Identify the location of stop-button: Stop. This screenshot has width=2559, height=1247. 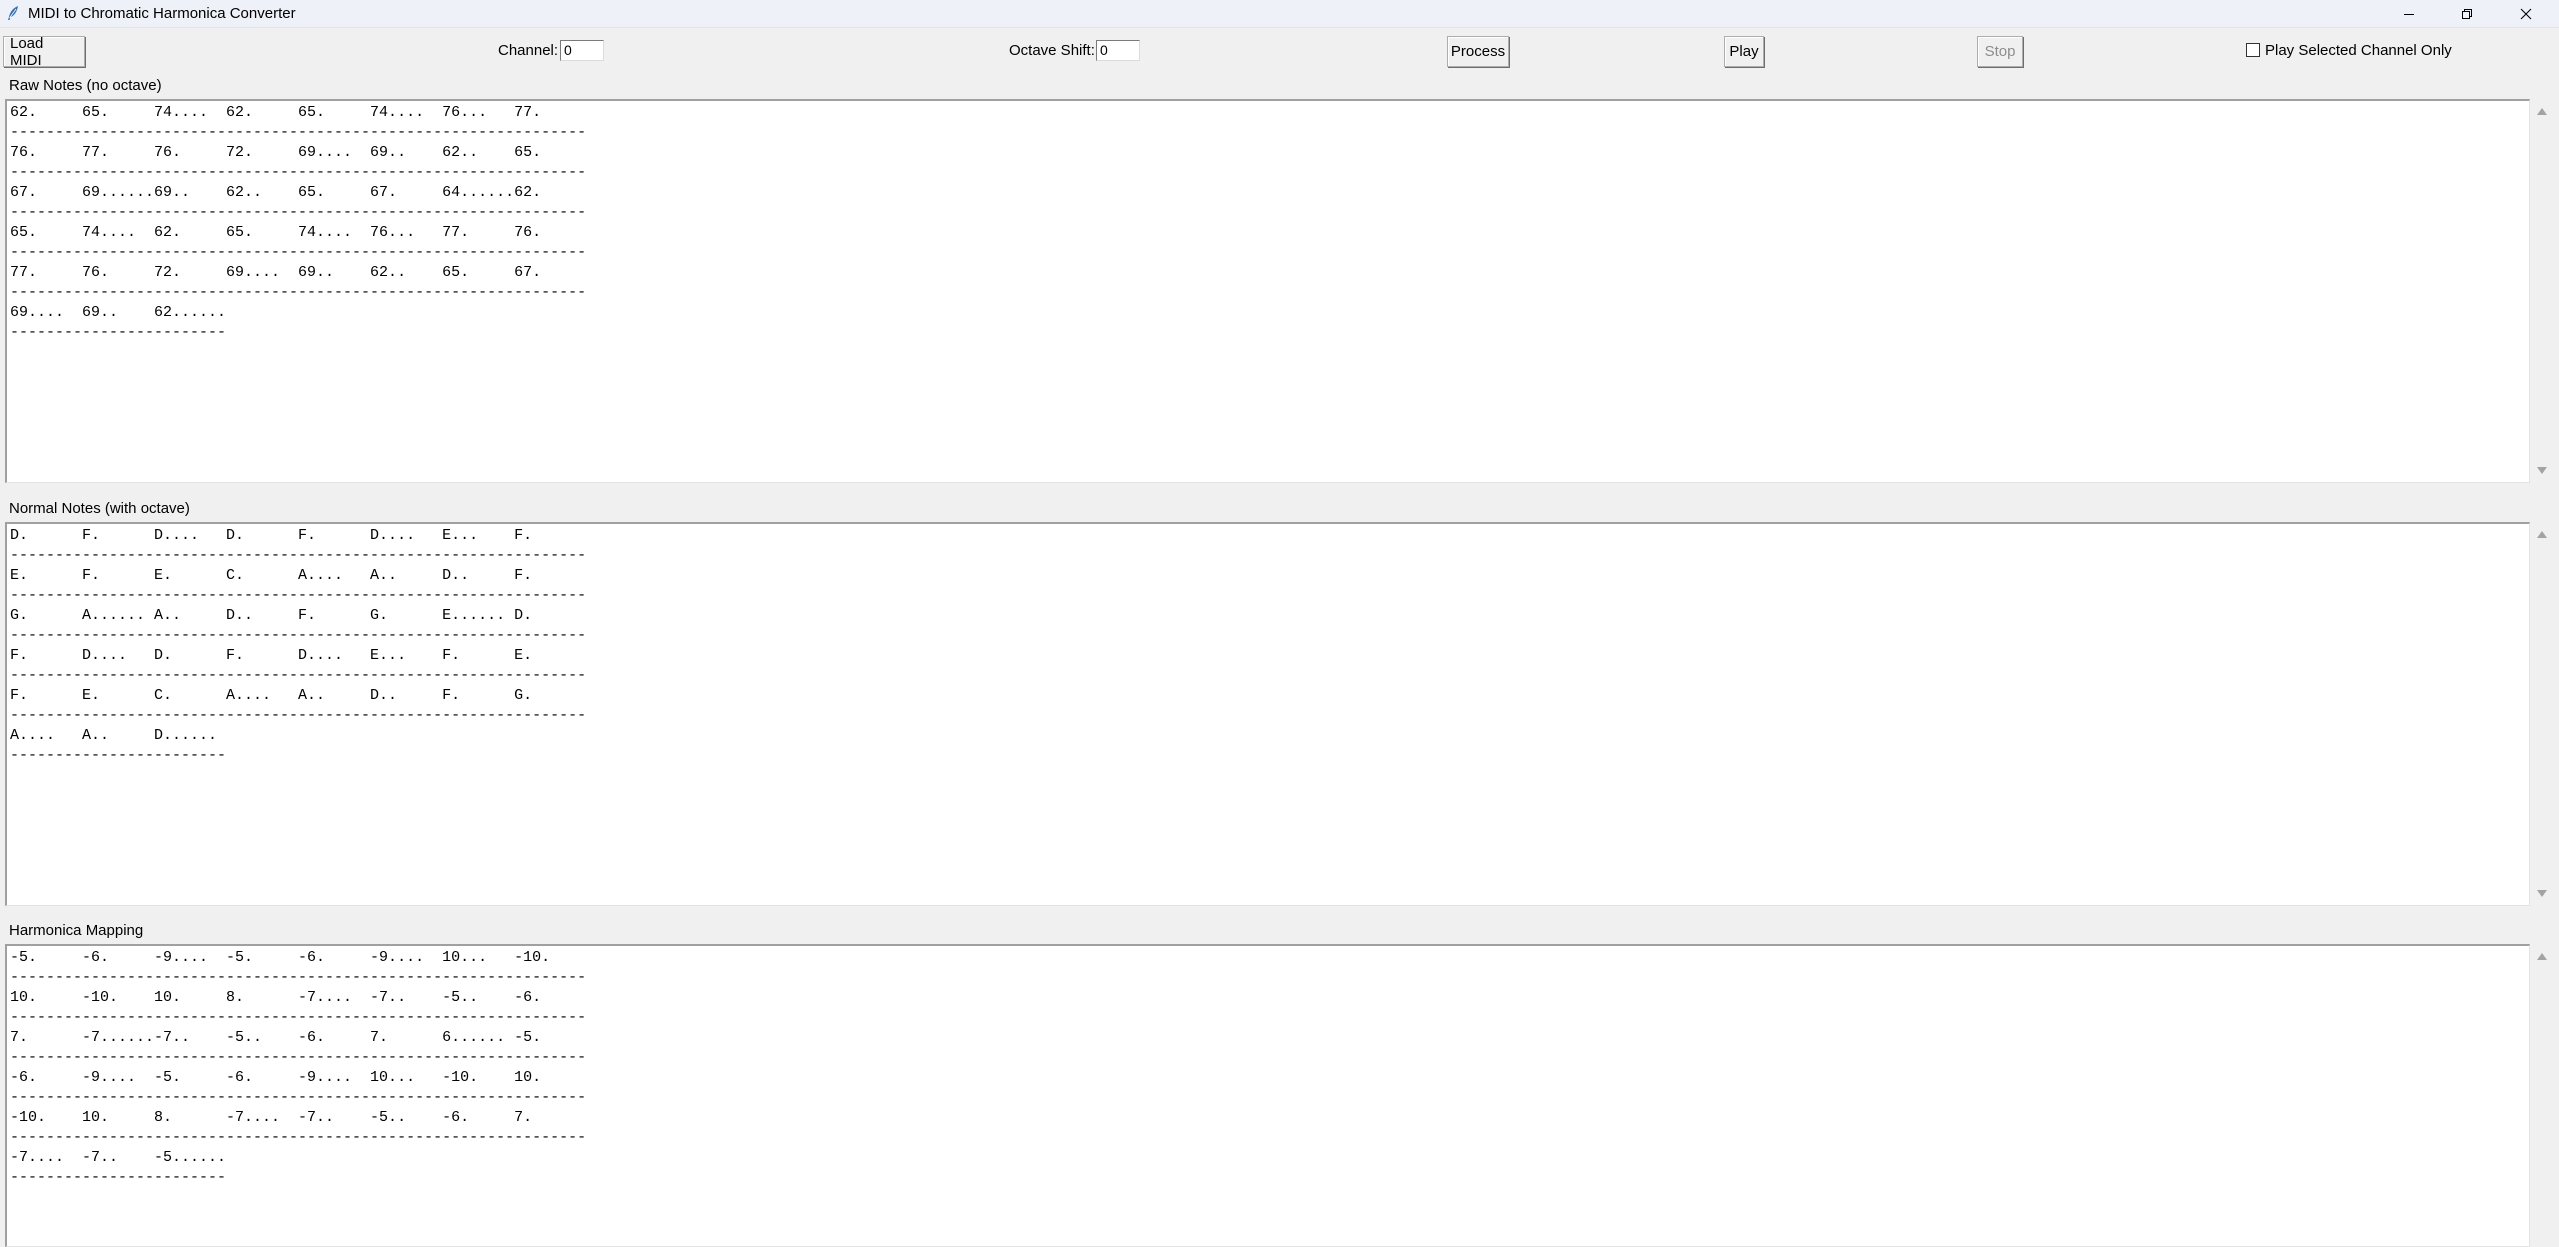
(2000, 51).